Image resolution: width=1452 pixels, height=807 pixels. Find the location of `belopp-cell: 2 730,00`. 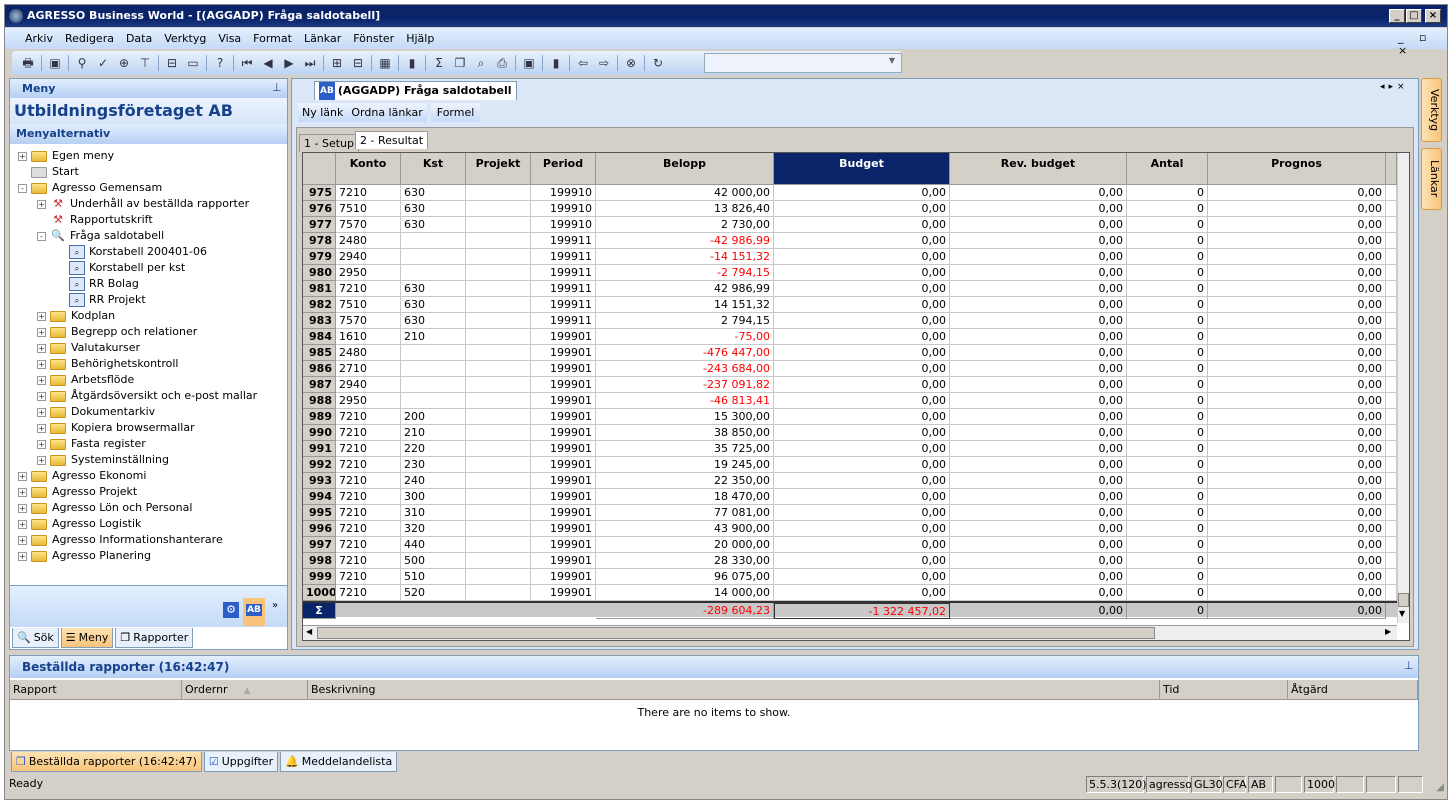

belopp-cell: 2 730,00 is located at coordinates (685, 225).